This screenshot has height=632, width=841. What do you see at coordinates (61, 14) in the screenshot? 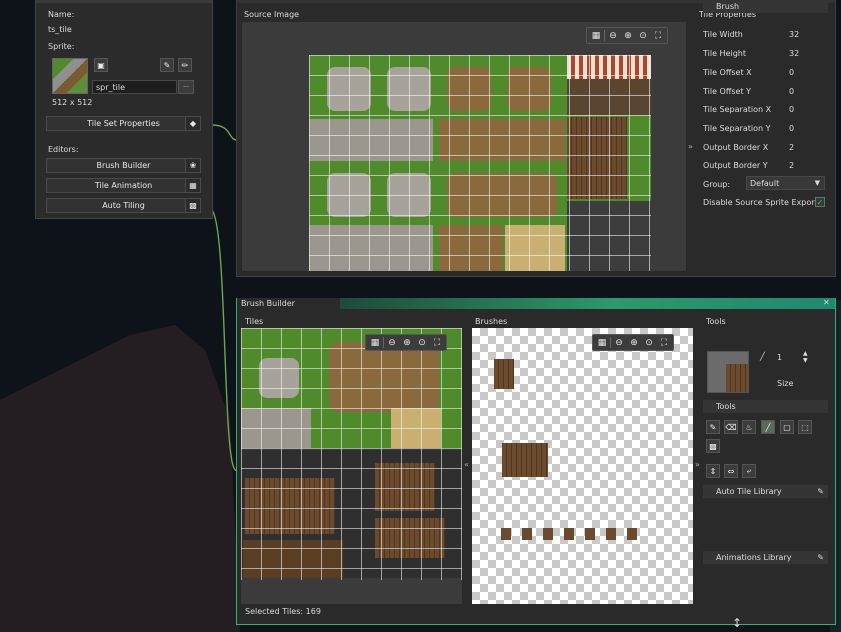
I see `name-label: Name:` at bounding box center [61, 14].